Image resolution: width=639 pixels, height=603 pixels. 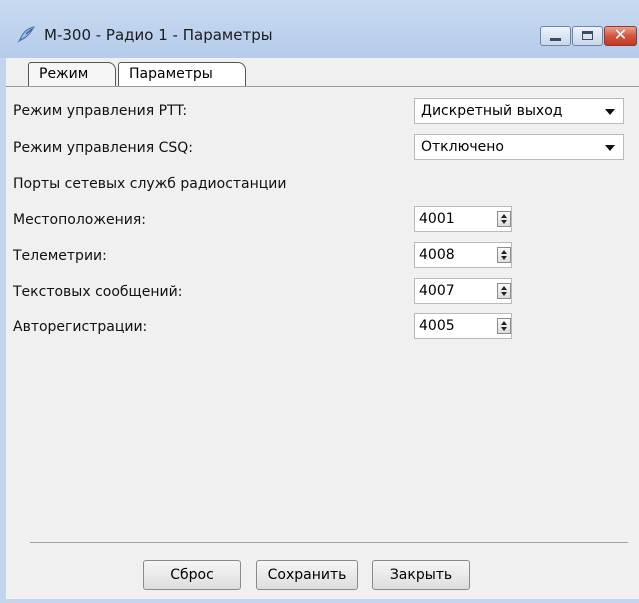 I want to click on csq-mode-value: Отключено, so click(x=462, y=147).